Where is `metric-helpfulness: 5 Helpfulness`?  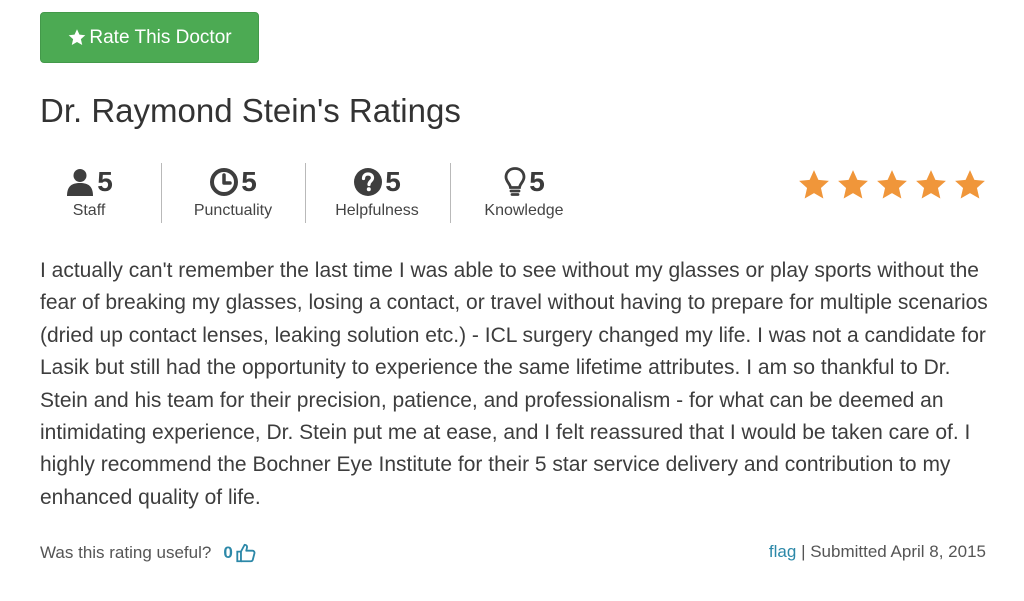 metric-helpfulness: 5 Helpfulness is located at coordinates (377, 195).